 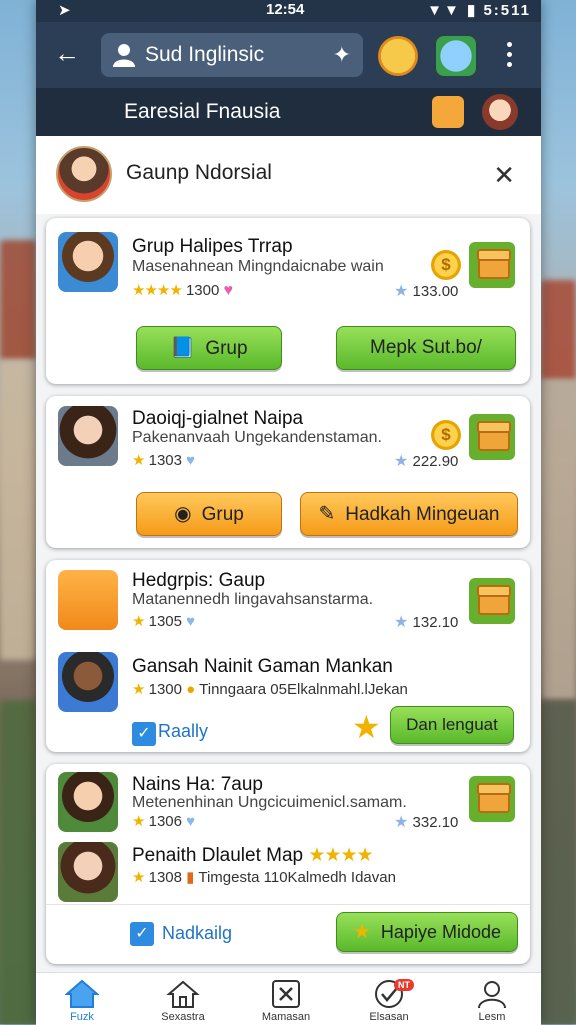 I want to click on coin-icon: ◉, so click(x=183, y=514).